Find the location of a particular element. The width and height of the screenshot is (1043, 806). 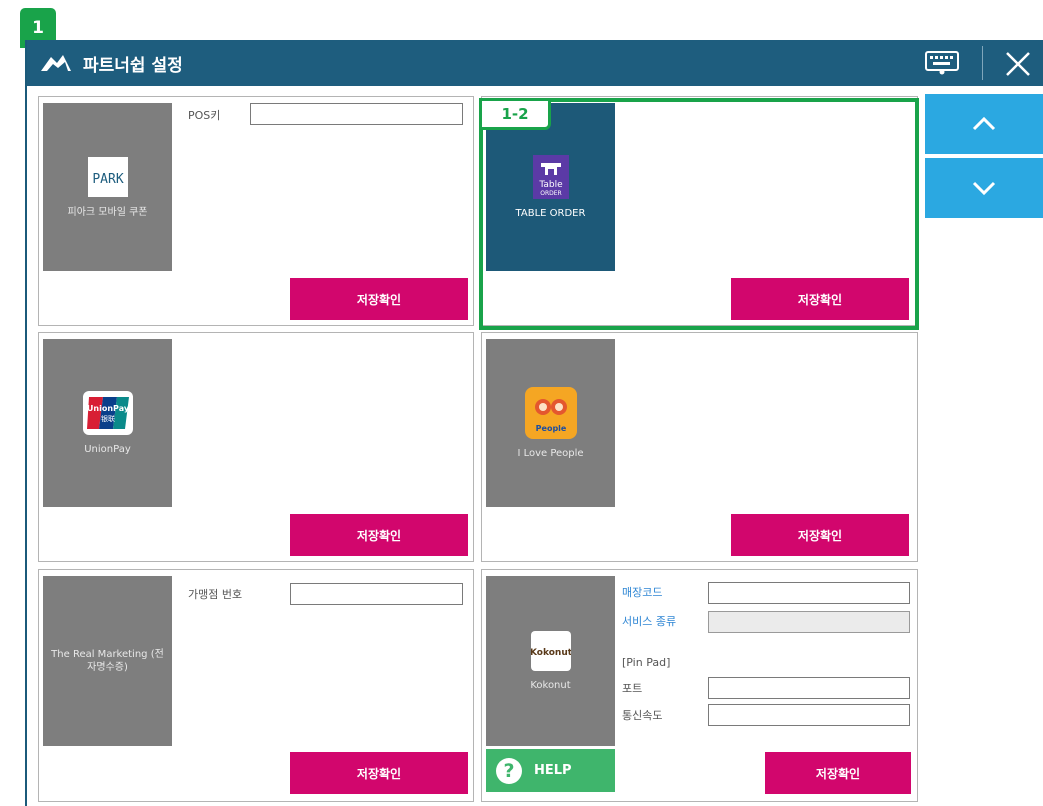

pos-key-input is located at coordinates (356, 114).